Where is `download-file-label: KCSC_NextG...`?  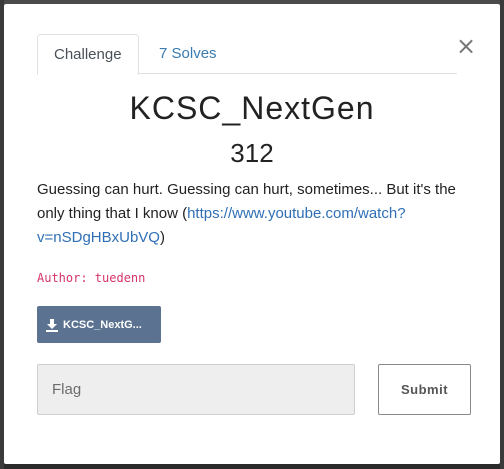
download-file-label: KCSC_NextG... is located at coordinates (102, 324).